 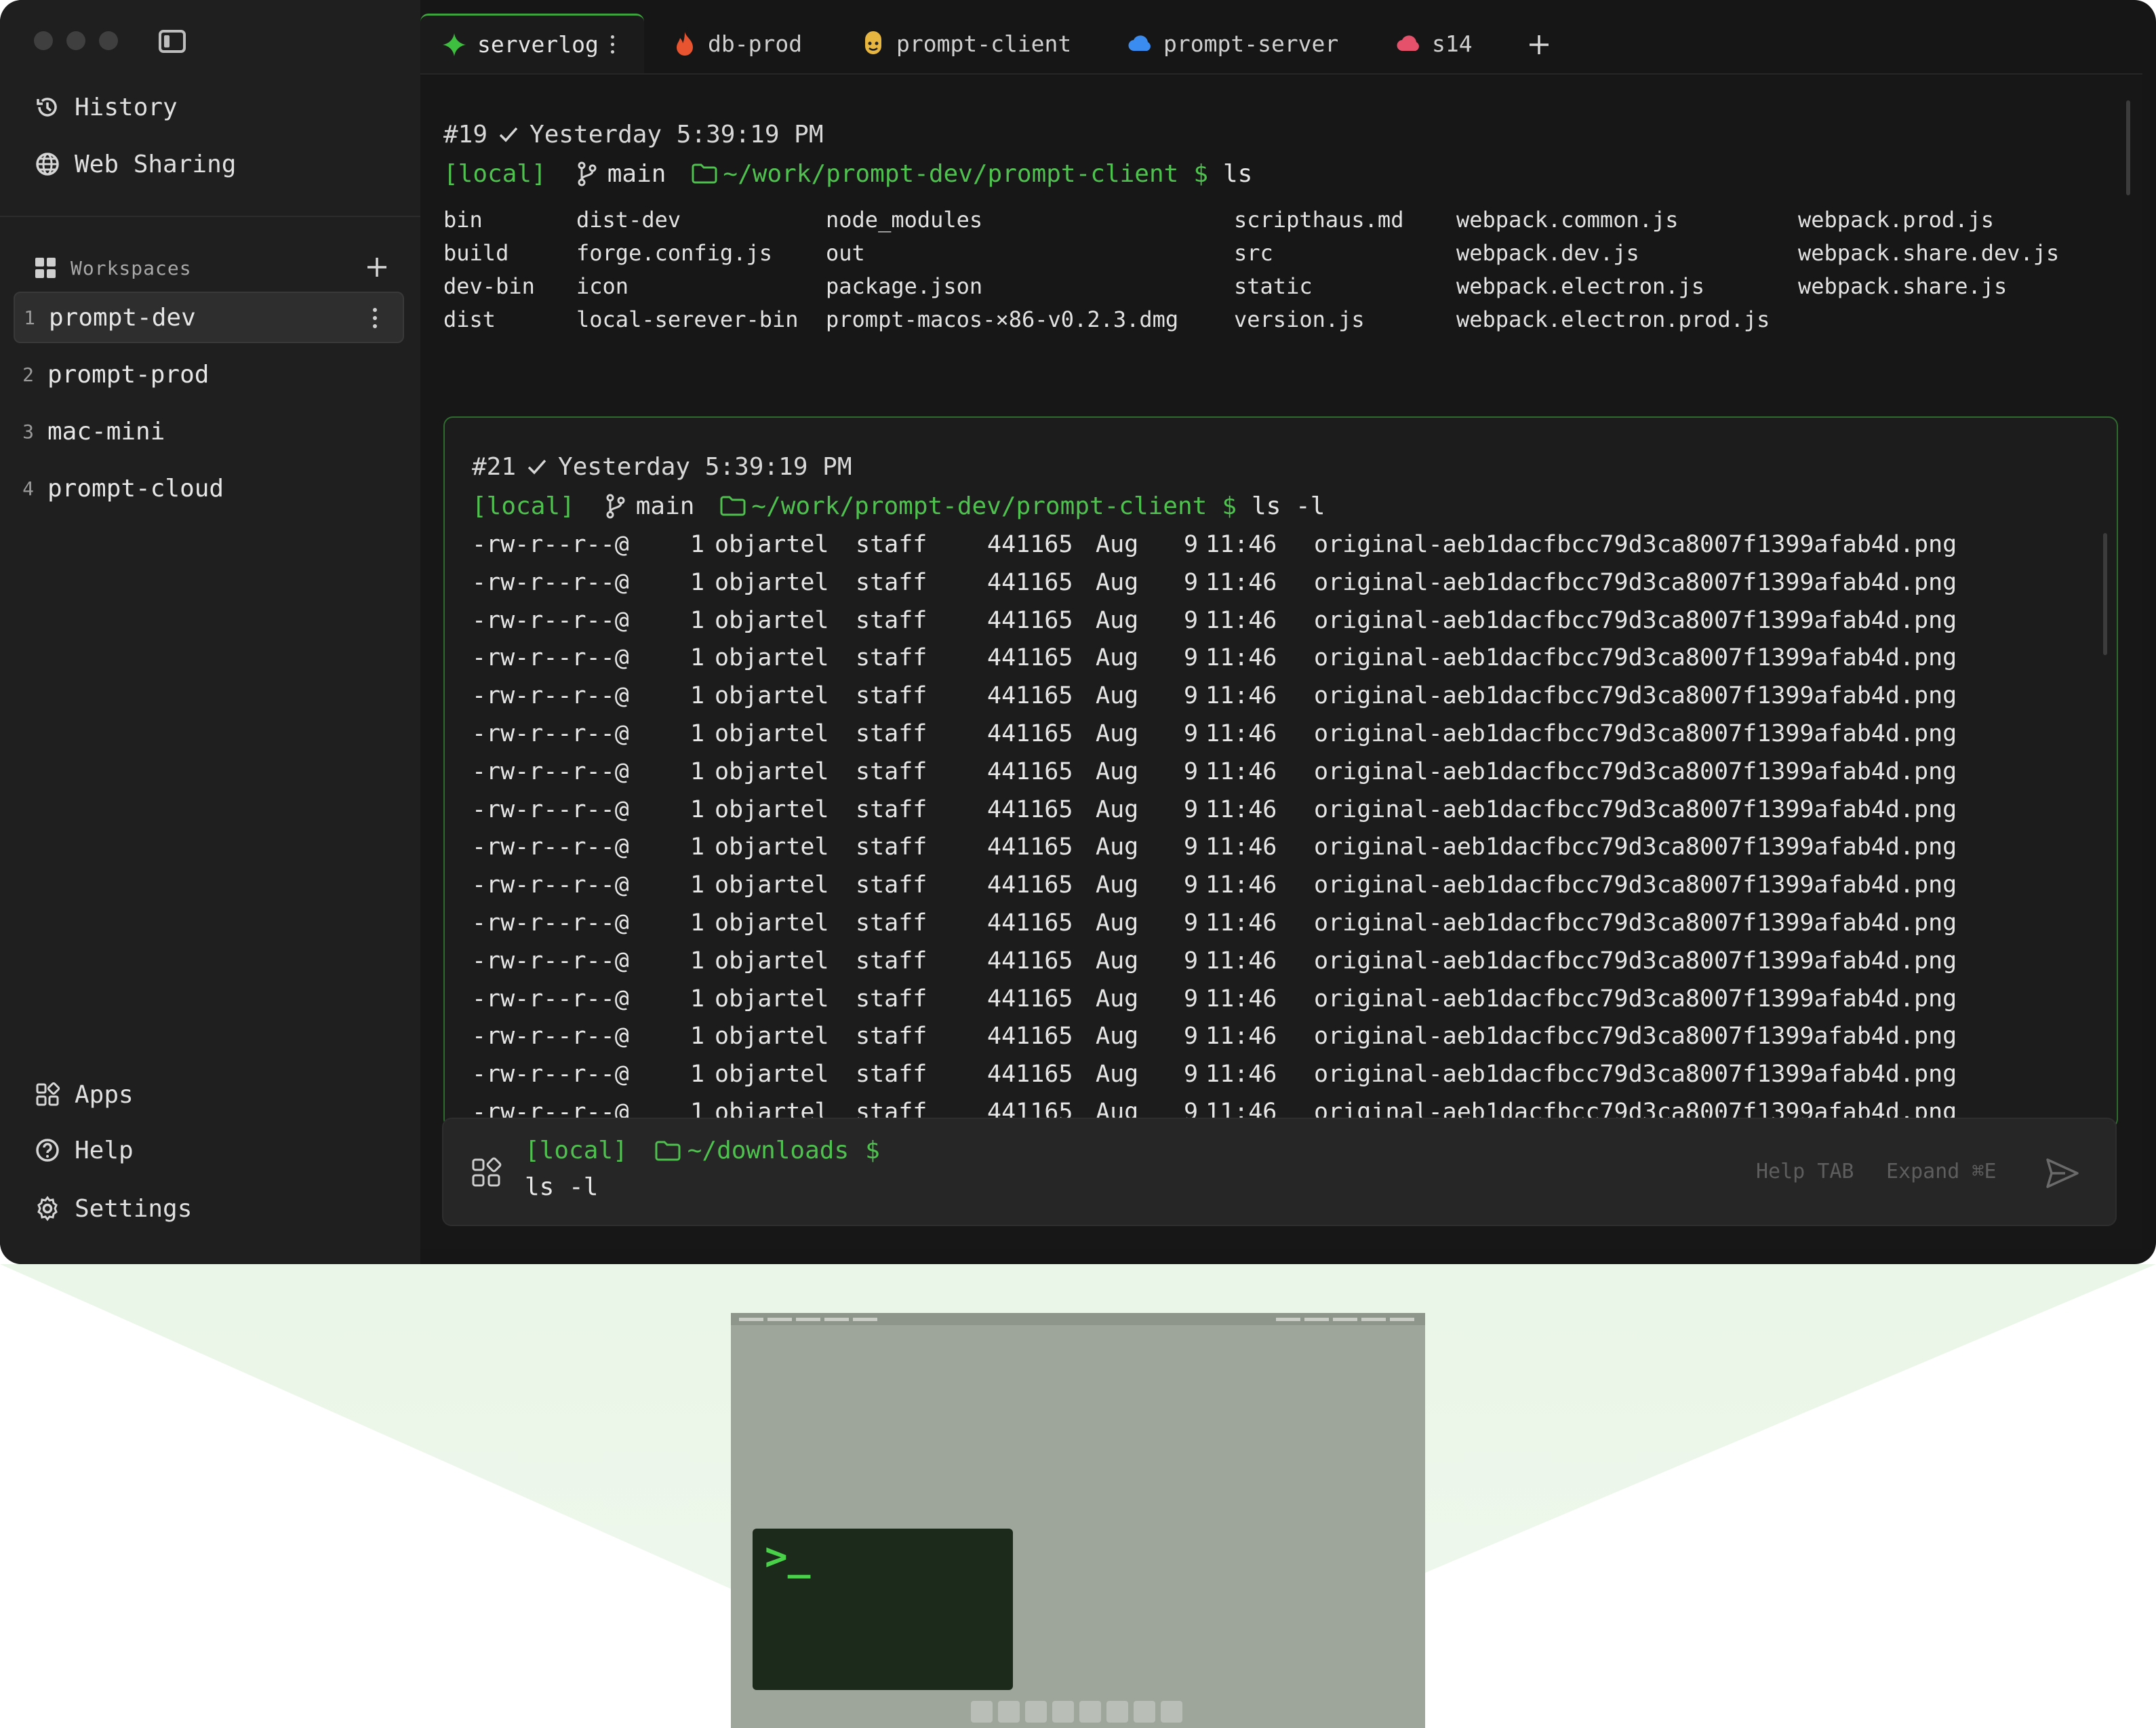 What do you see at coordinates (2062, 1173) in the screenshot?
I see `send-icon` at bounding box center [2062, 1173].